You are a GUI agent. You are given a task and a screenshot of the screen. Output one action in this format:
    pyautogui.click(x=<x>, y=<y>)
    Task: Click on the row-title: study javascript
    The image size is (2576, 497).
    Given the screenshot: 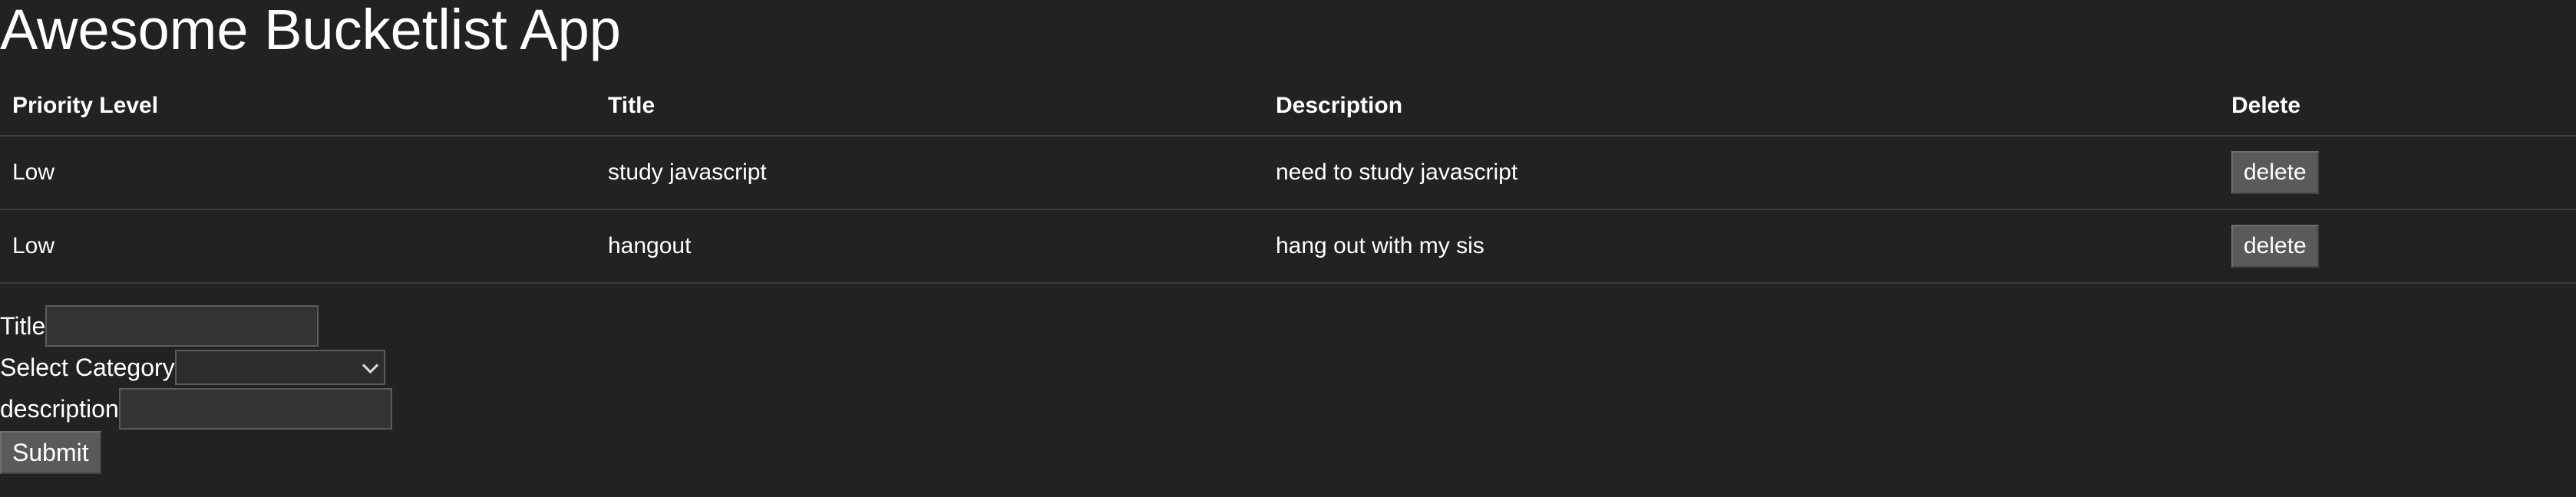 What is the action you would take?
    pyautogui.click(x=930, y=173)
    